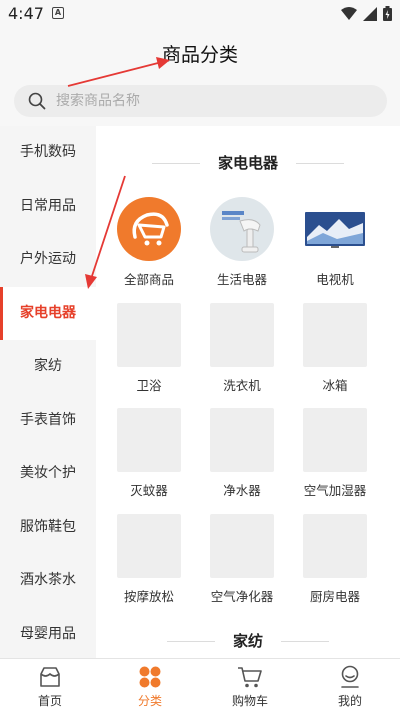 This screenshot has width=400, height=710. Describe the element at coordinates (150, 677) in the screenshot. I see `category-icon` at that location.